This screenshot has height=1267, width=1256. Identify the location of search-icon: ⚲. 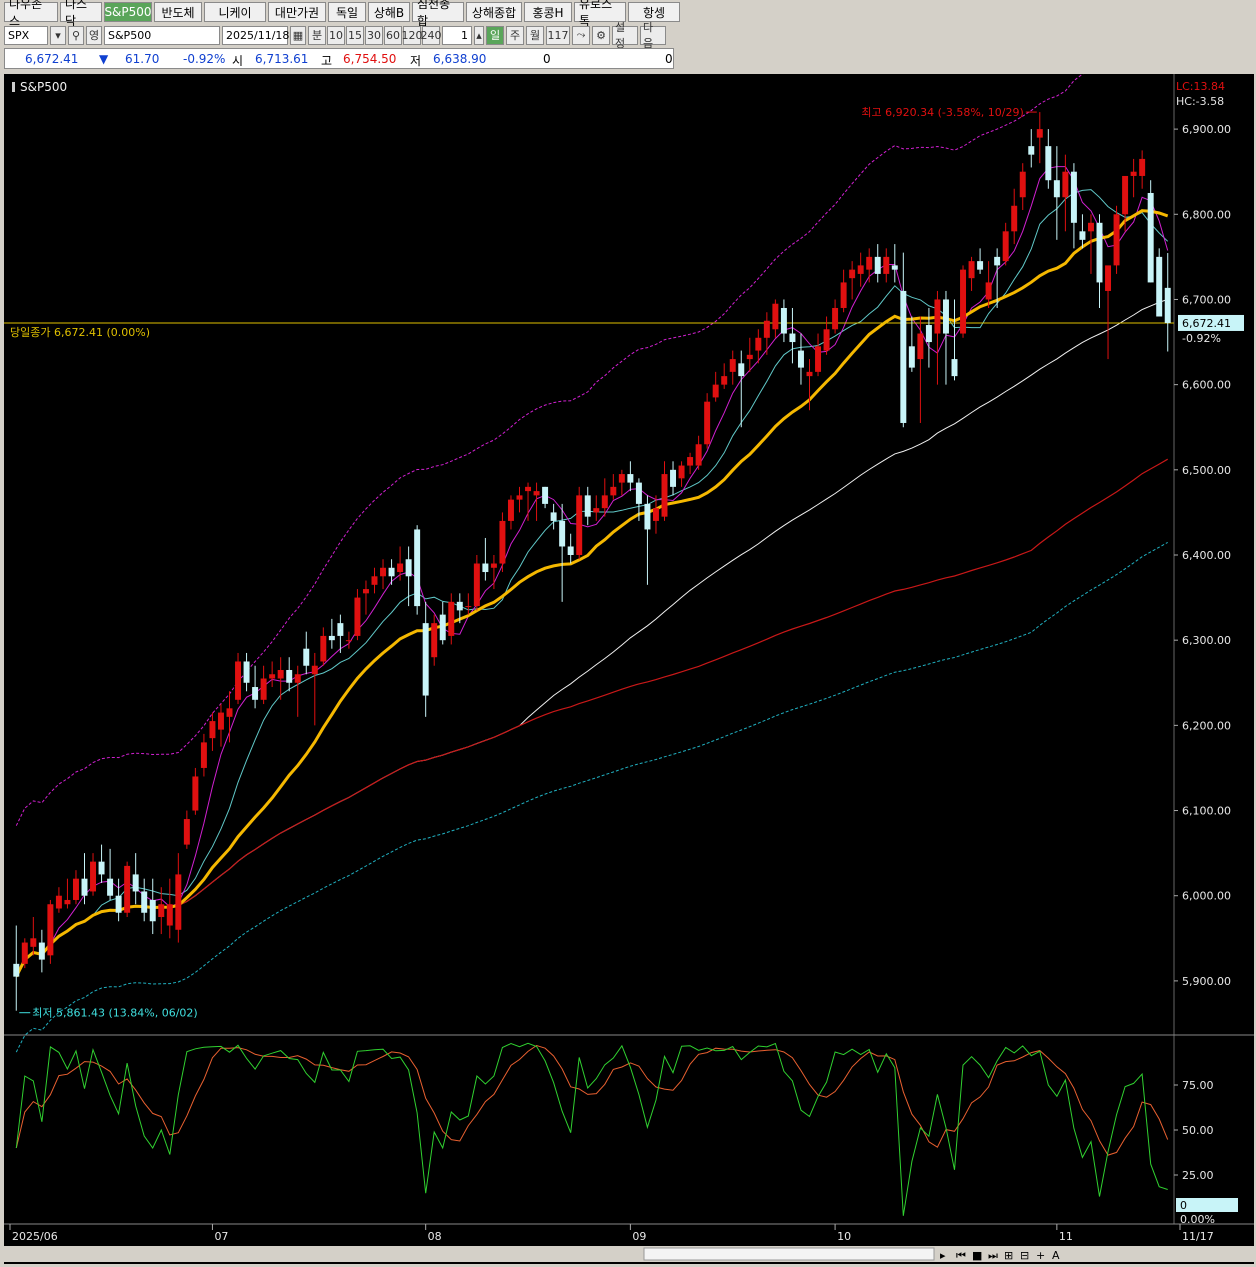
(76, 35).